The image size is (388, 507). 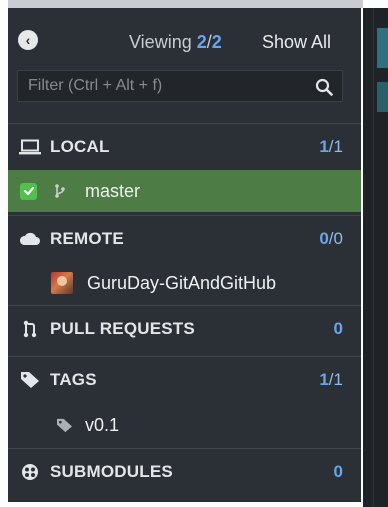 I want to click on pull-request-icon, so click(x=30, y=329).